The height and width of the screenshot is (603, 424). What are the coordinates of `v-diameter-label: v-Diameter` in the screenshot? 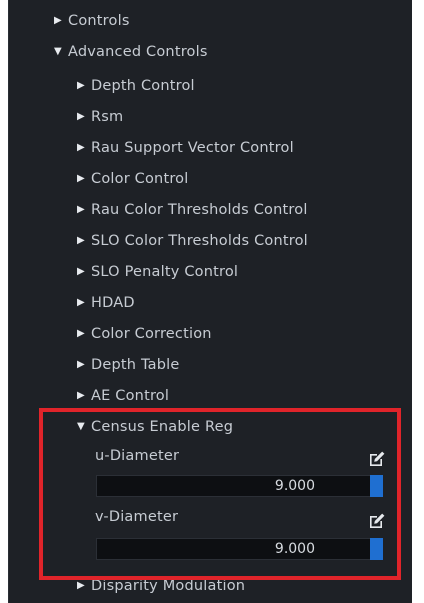 It's located at (137, 517).